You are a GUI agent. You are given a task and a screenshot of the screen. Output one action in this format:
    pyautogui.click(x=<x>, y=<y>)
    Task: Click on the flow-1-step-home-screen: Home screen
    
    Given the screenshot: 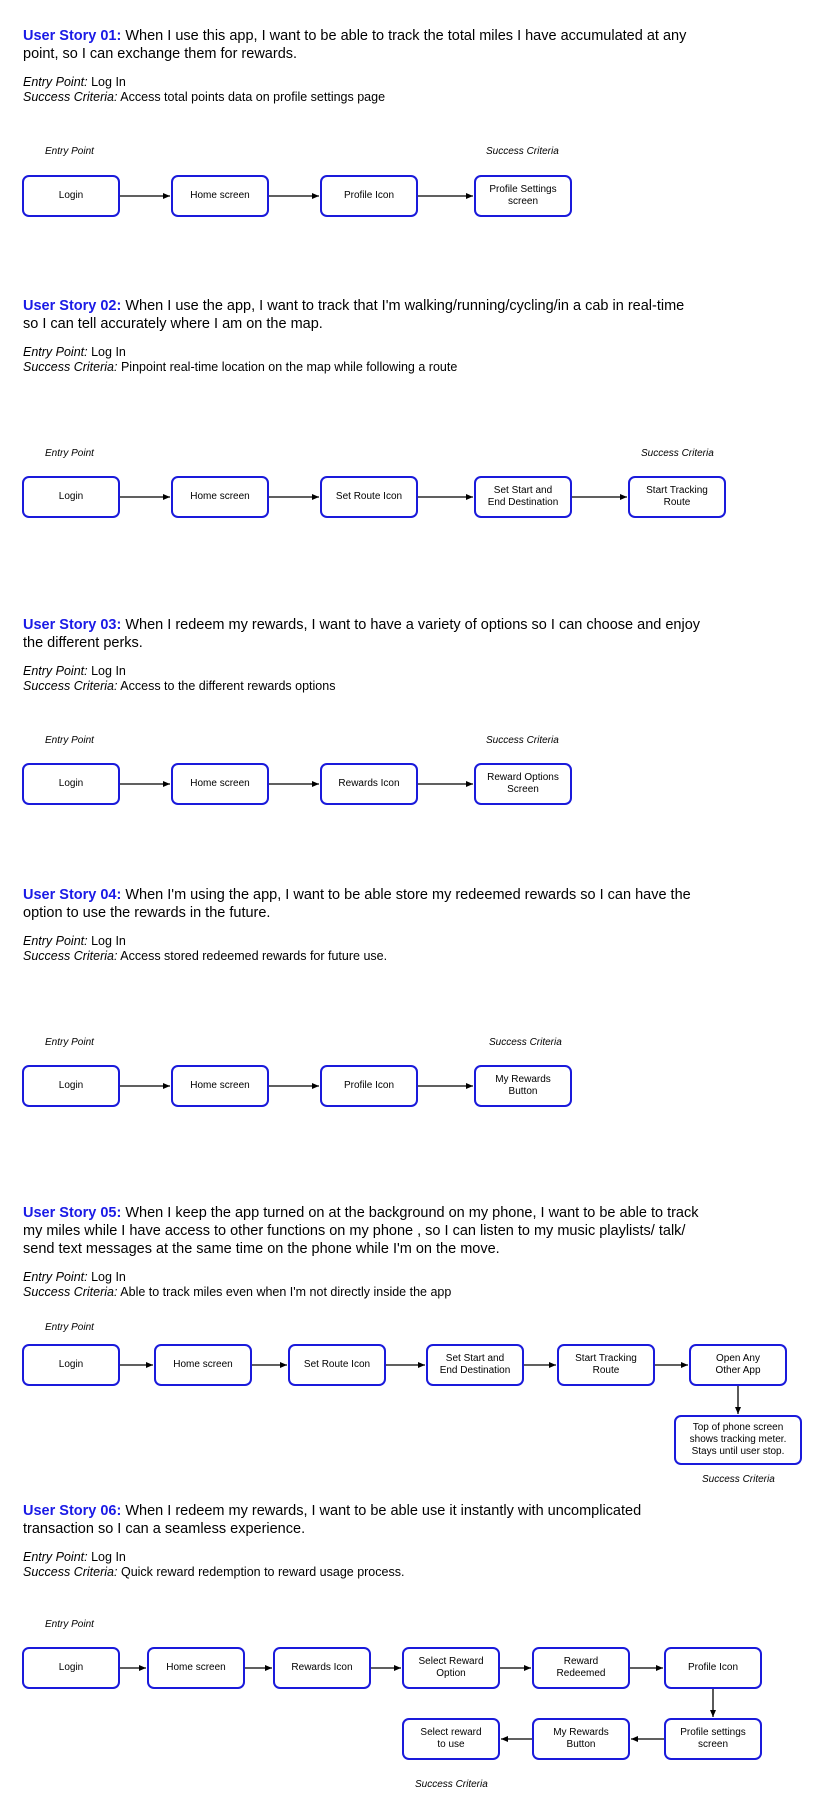 What is the action you would take?
    pyautogui.click(x=220, y=196)
    